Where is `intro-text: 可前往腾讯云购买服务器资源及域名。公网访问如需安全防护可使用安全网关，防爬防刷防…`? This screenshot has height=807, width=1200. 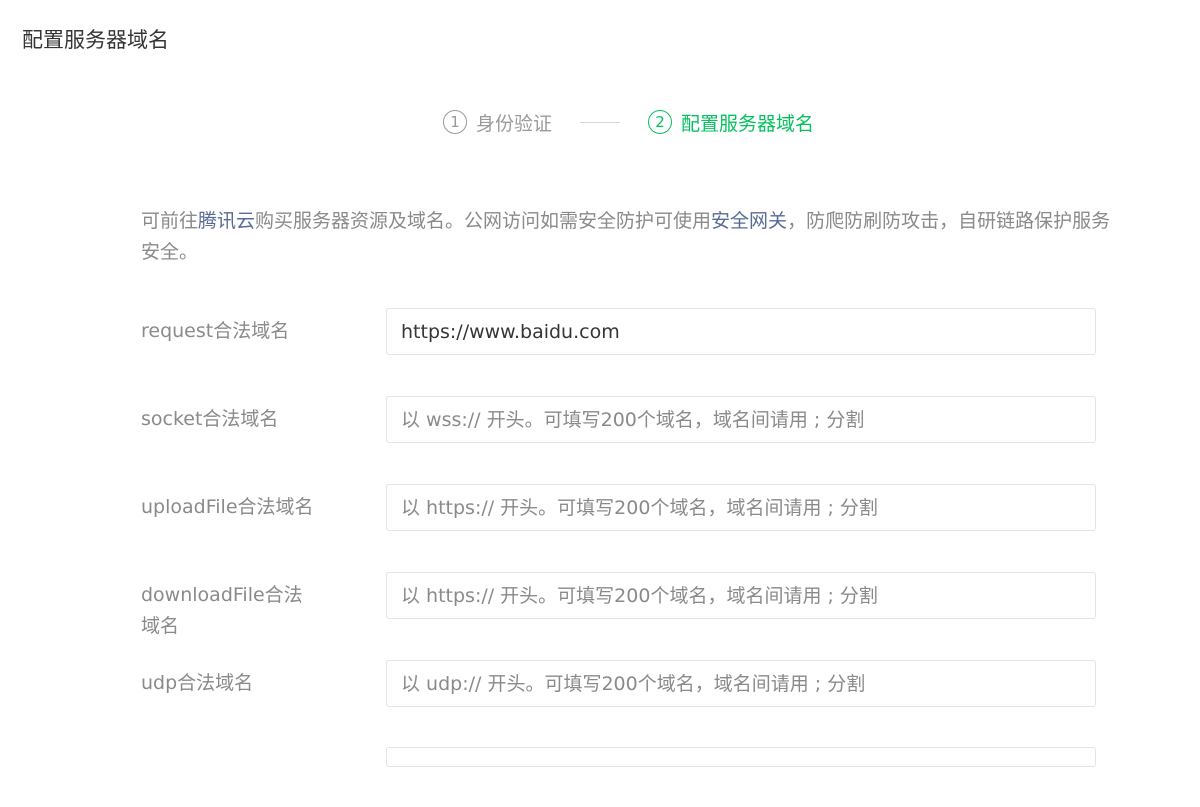 intro-text: 可前往腾讯云购买服务器资源及域名。公网访问如需安全防护可使用安全网关，防爬防刷防… is located at coordinates (627, 237).